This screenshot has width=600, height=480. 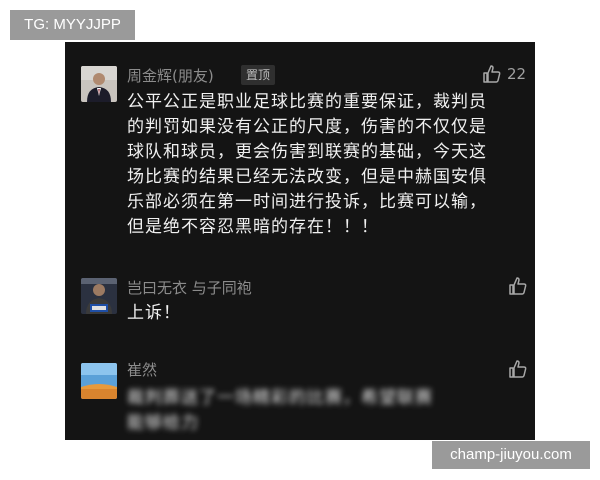 What do you see at coordinates (72, 25) in the screenshot?
I see `tg-badge: TG: MYYJJPP` at bounding box center [72, 25].